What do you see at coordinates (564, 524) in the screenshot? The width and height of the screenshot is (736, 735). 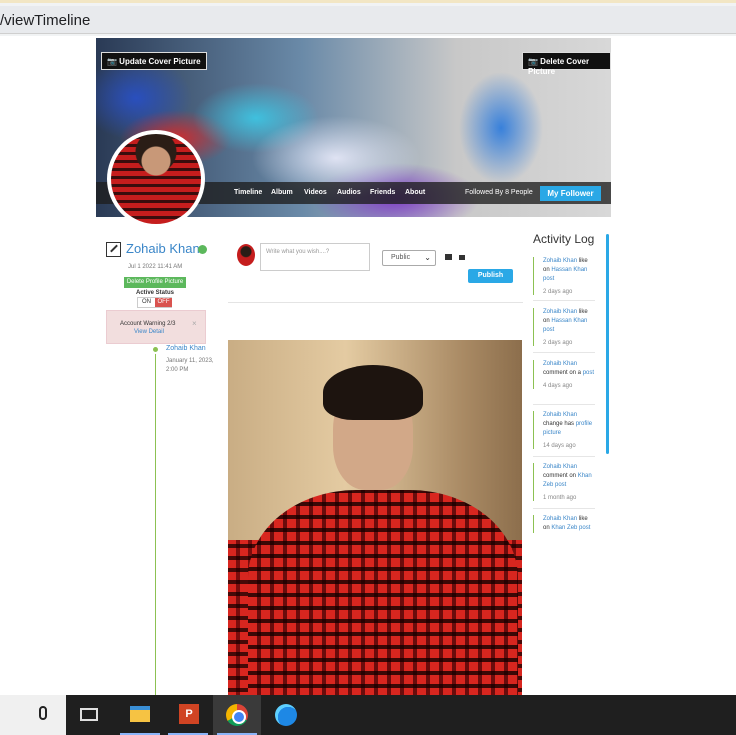 I see `activity-item: Zohaib Khan like on Khan Zeb post` at bounding box center [564, 524].